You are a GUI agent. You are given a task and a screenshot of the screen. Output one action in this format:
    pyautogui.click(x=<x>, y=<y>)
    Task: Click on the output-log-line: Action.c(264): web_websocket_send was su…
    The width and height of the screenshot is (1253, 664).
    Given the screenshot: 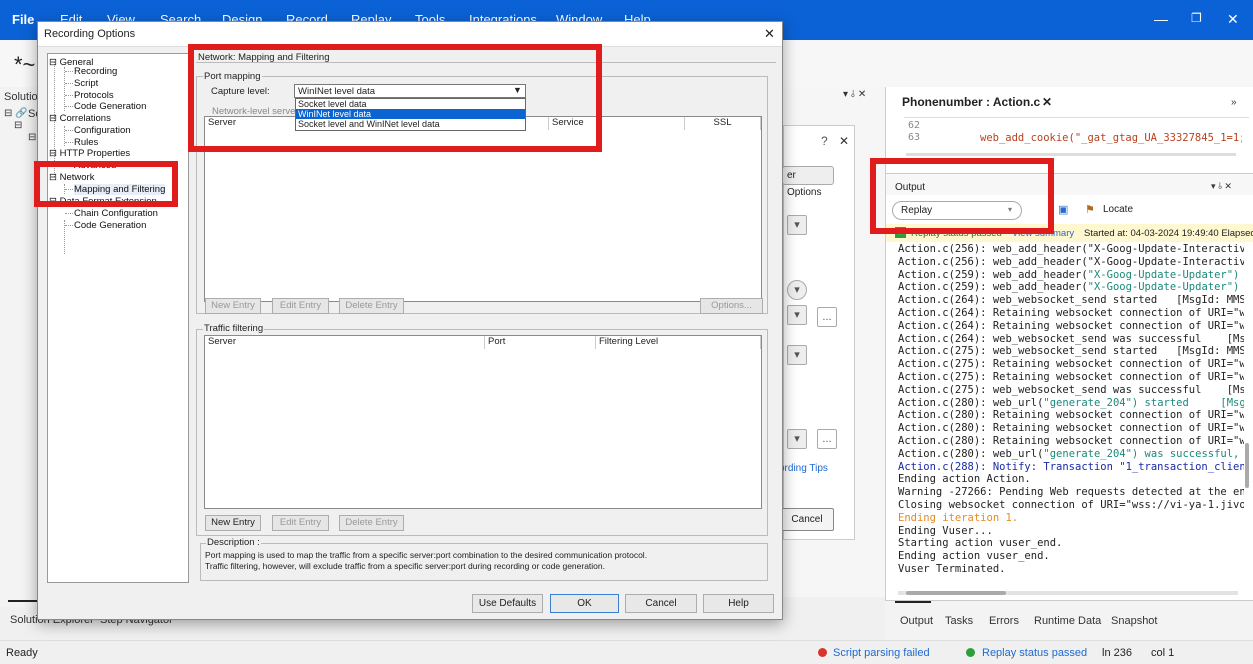 What is the action you would take?
    pyautogui.click(x=1071, y=338)
    